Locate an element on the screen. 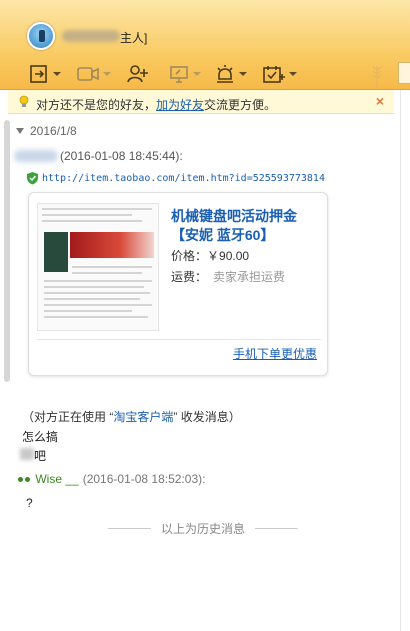 This screenshot has height=631, width=410. send-file-icon is located at coordinates (38, 74).